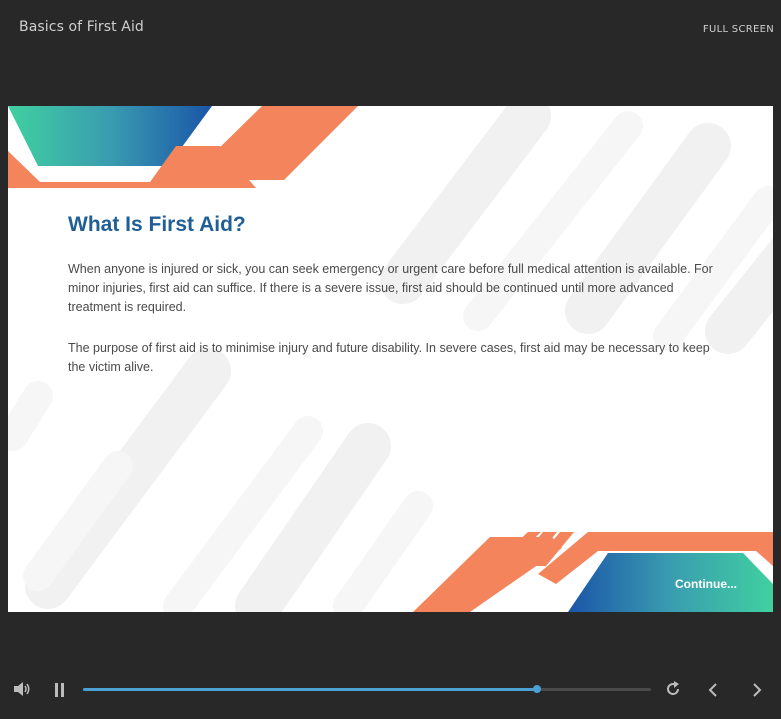 This screenshot has width=781, height=719. What do you see at coordinates (60, 691) in the screenshot?
I see `pause-icon` at bounding box center [60, 691].